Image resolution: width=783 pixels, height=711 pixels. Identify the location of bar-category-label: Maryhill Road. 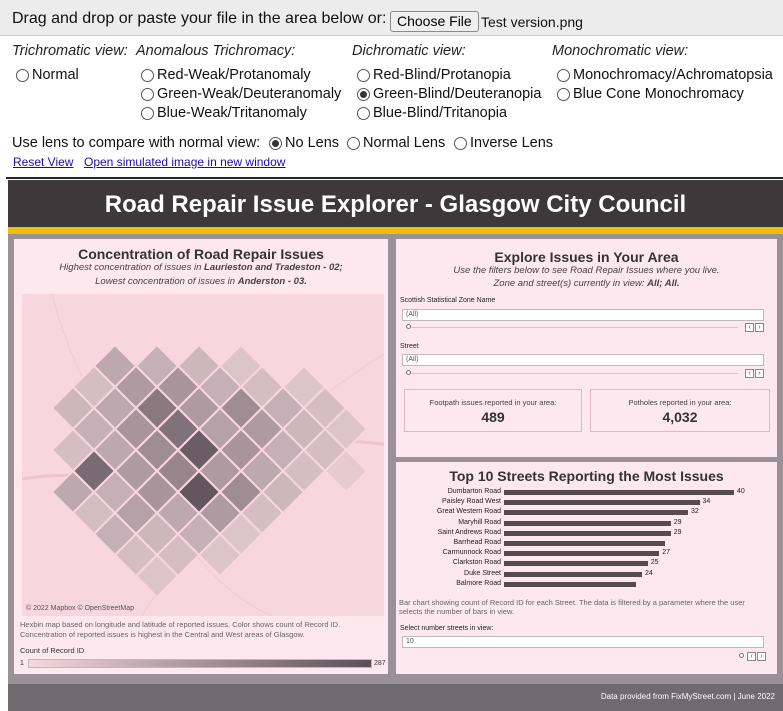
(479, 522).